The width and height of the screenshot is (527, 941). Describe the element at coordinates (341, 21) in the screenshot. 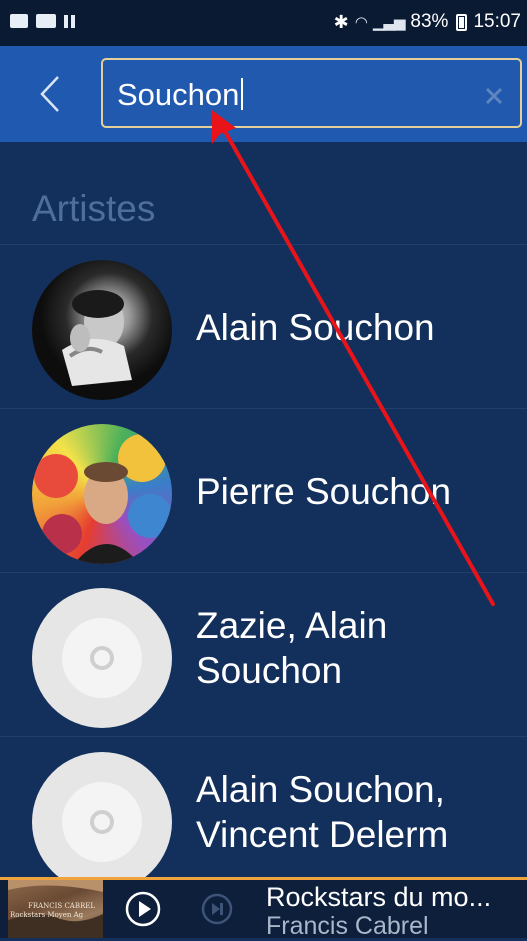

I see `bluetooth-icon: ✱` at that location.